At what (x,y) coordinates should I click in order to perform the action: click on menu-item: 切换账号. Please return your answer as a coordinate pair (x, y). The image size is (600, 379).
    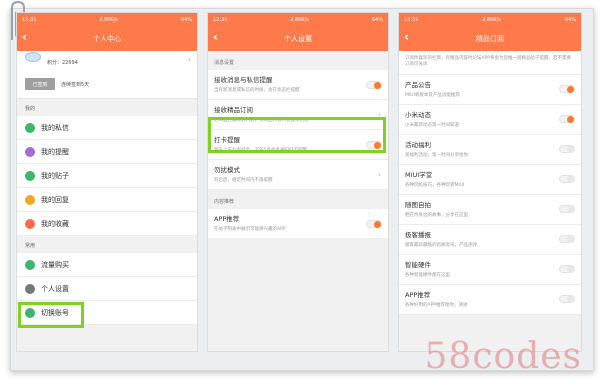
    Looking at the image, I should click on (107, 313).